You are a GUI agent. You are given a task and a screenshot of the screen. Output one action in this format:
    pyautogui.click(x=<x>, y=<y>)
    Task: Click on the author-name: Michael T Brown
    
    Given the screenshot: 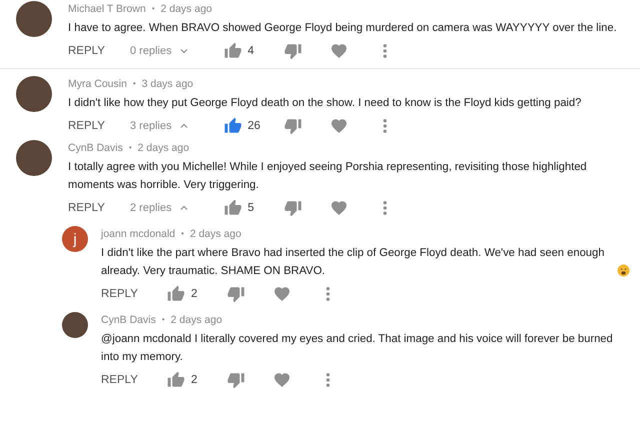 What is the action you would take?
    pyautogui.click(x=107, y=8)
    